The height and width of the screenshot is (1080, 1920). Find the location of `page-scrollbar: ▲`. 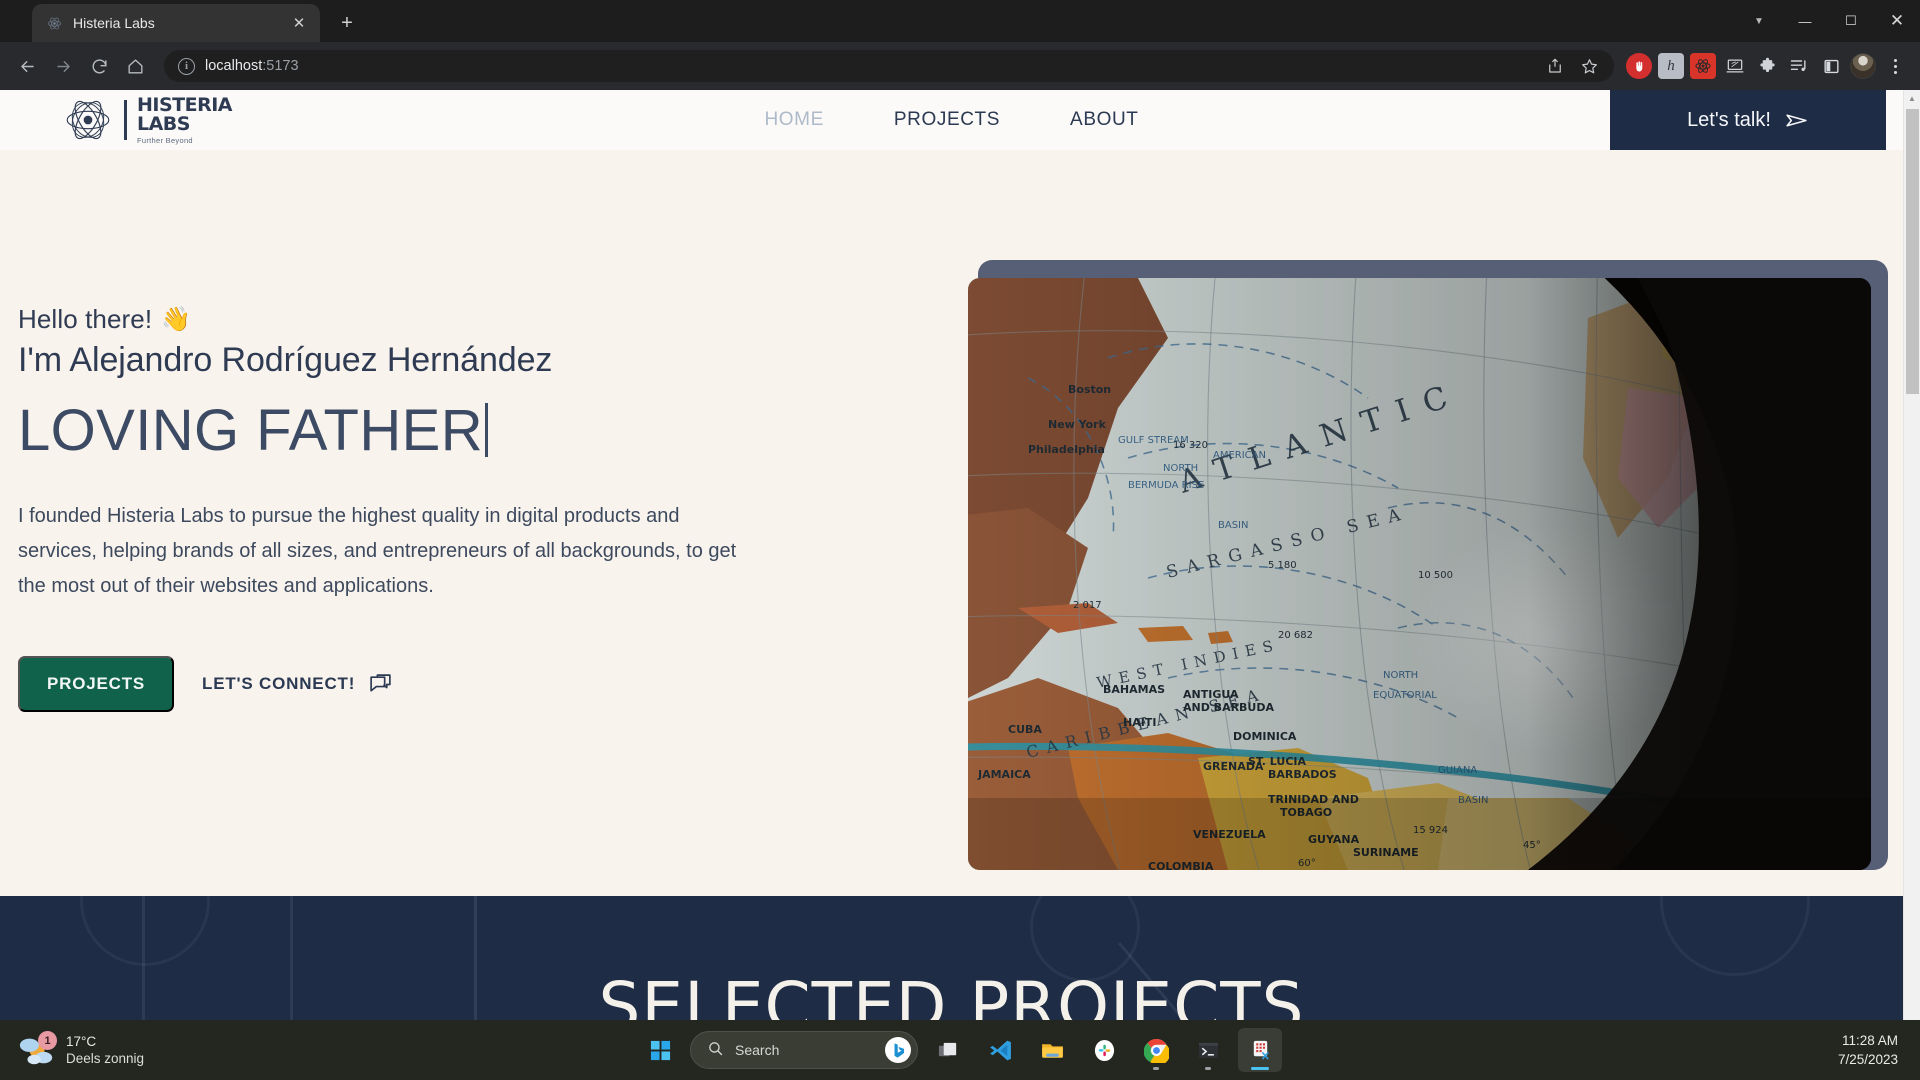

page-scrollbar: ▲ is located at coordinates (1911, 555).